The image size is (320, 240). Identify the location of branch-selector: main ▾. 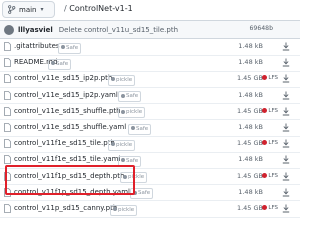
(28, 9).